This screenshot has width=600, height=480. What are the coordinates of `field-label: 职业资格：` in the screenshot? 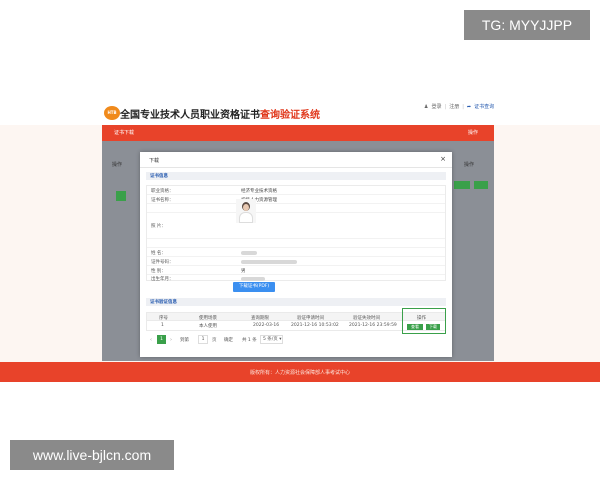 It's located at (162, 191).